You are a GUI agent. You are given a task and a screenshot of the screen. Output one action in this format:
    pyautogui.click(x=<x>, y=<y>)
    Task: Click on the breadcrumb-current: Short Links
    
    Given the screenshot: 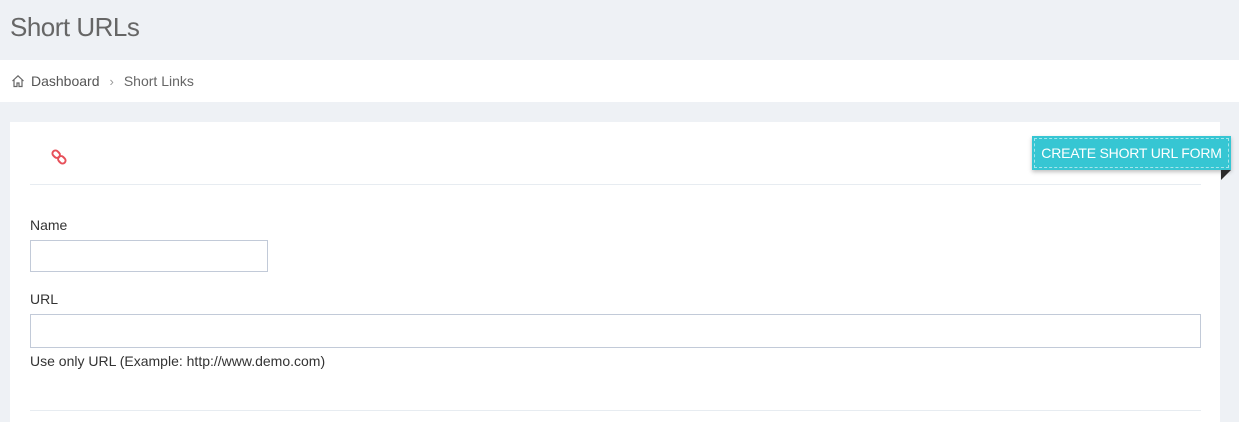 What is the action you would take?
    pyautogui.click(x=158, y=81)
    